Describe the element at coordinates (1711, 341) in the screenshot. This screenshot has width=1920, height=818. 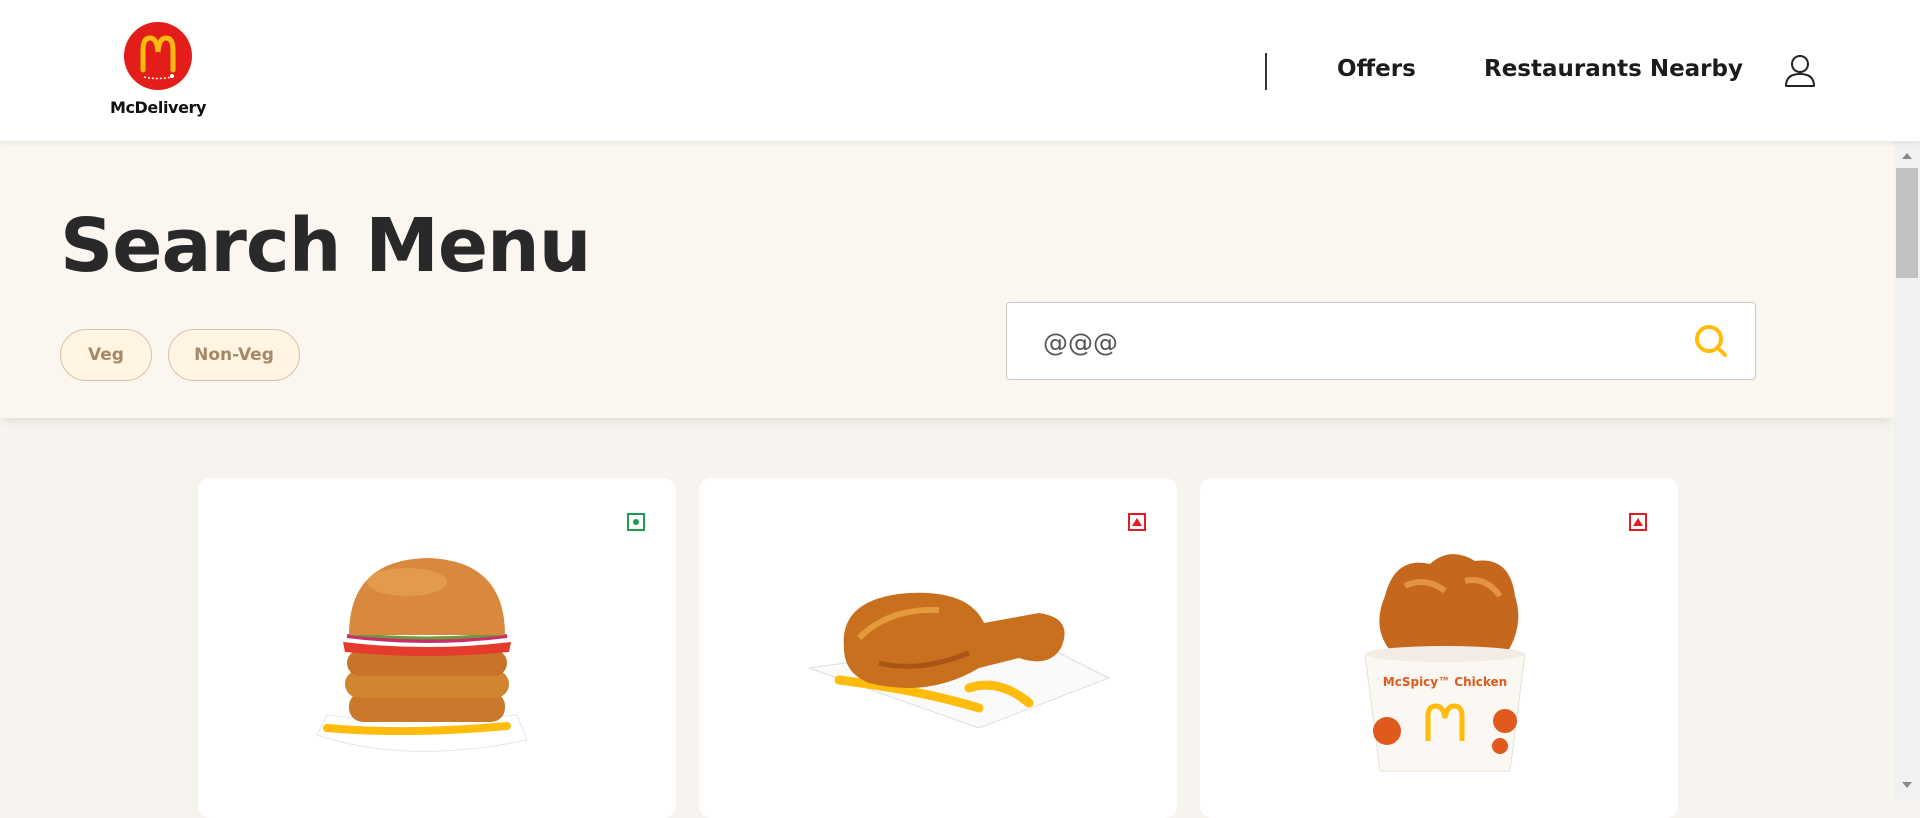
I see `search-icon` at that location.